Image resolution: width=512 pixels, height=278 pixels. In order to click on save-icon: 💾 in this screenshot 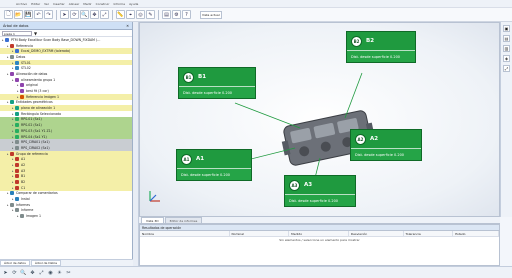, I will do `click(28, 14)`.